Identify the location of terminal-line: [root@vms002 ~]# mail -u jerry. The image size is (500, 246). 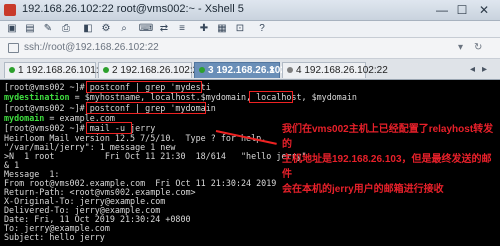
(80, 128).